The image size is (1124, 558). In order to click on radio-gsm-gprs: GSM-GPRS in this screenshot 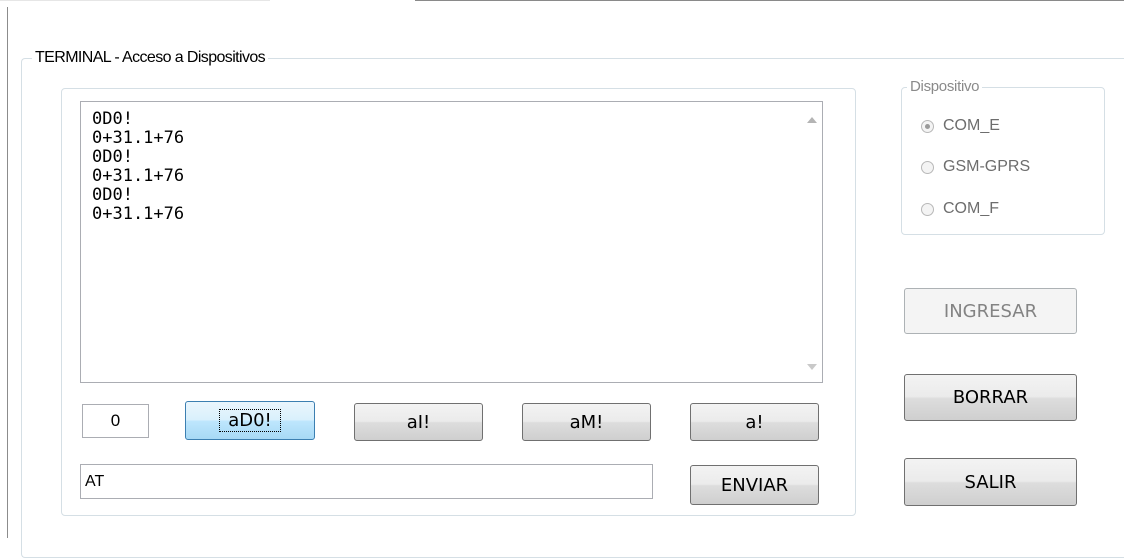, I will do `click(975, 167)`.